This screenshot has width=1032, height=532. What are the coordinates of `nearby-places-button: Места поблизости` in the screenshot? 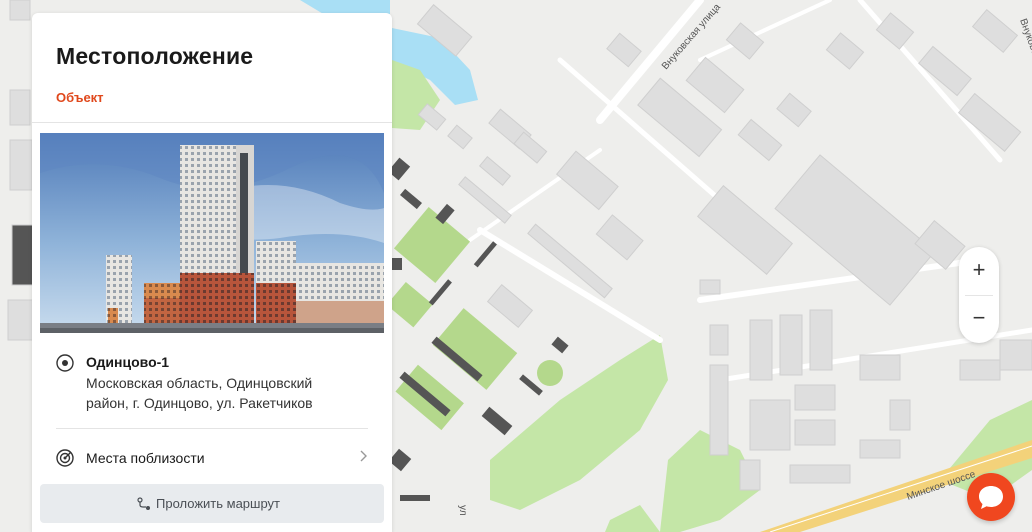 It's located at (212, 458).